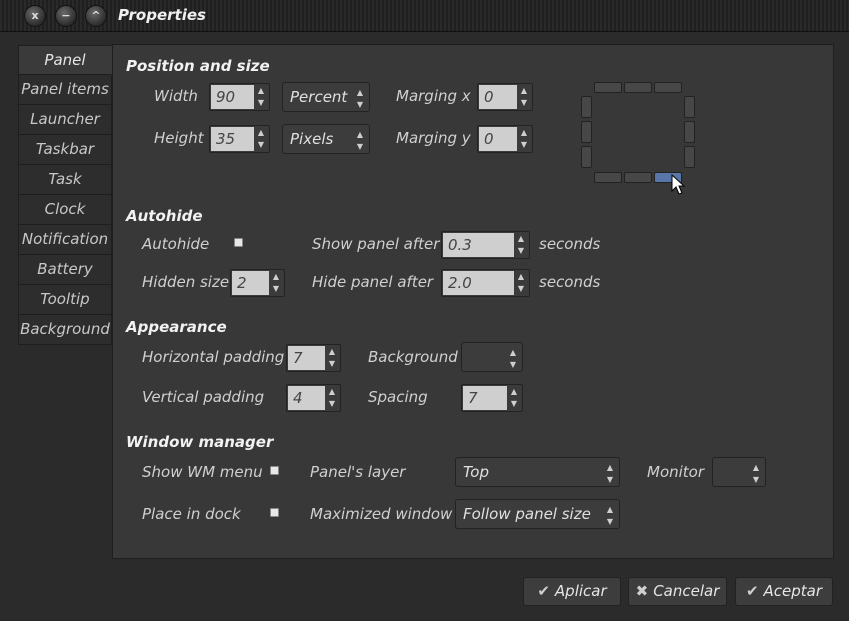  What do you see at coordinates (65, 90) in the screenshot?
I see `tab-panel-items: Panel items` at bounding box center [65, 90].